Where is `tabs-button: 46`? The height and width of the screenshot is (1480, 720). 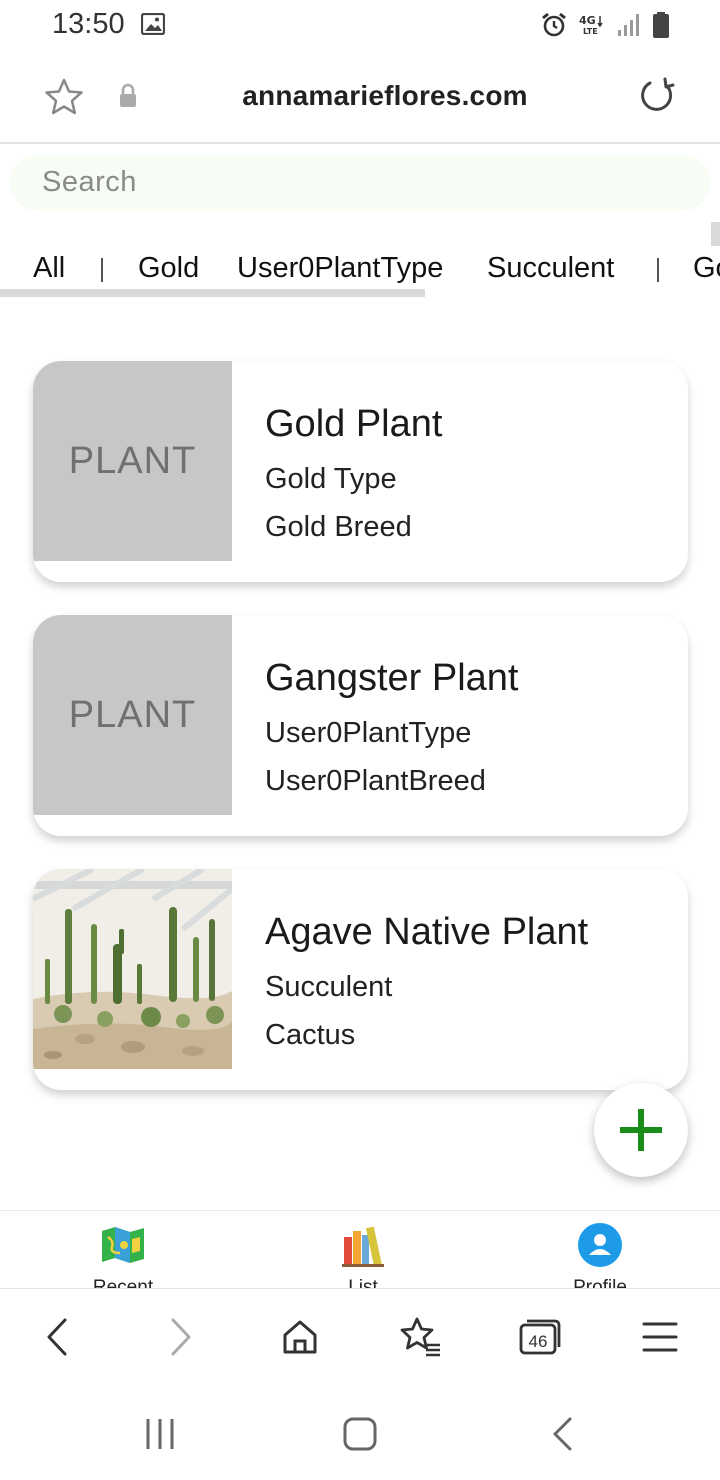 tabs-button: 46 is located at coordinates (540, 1337).